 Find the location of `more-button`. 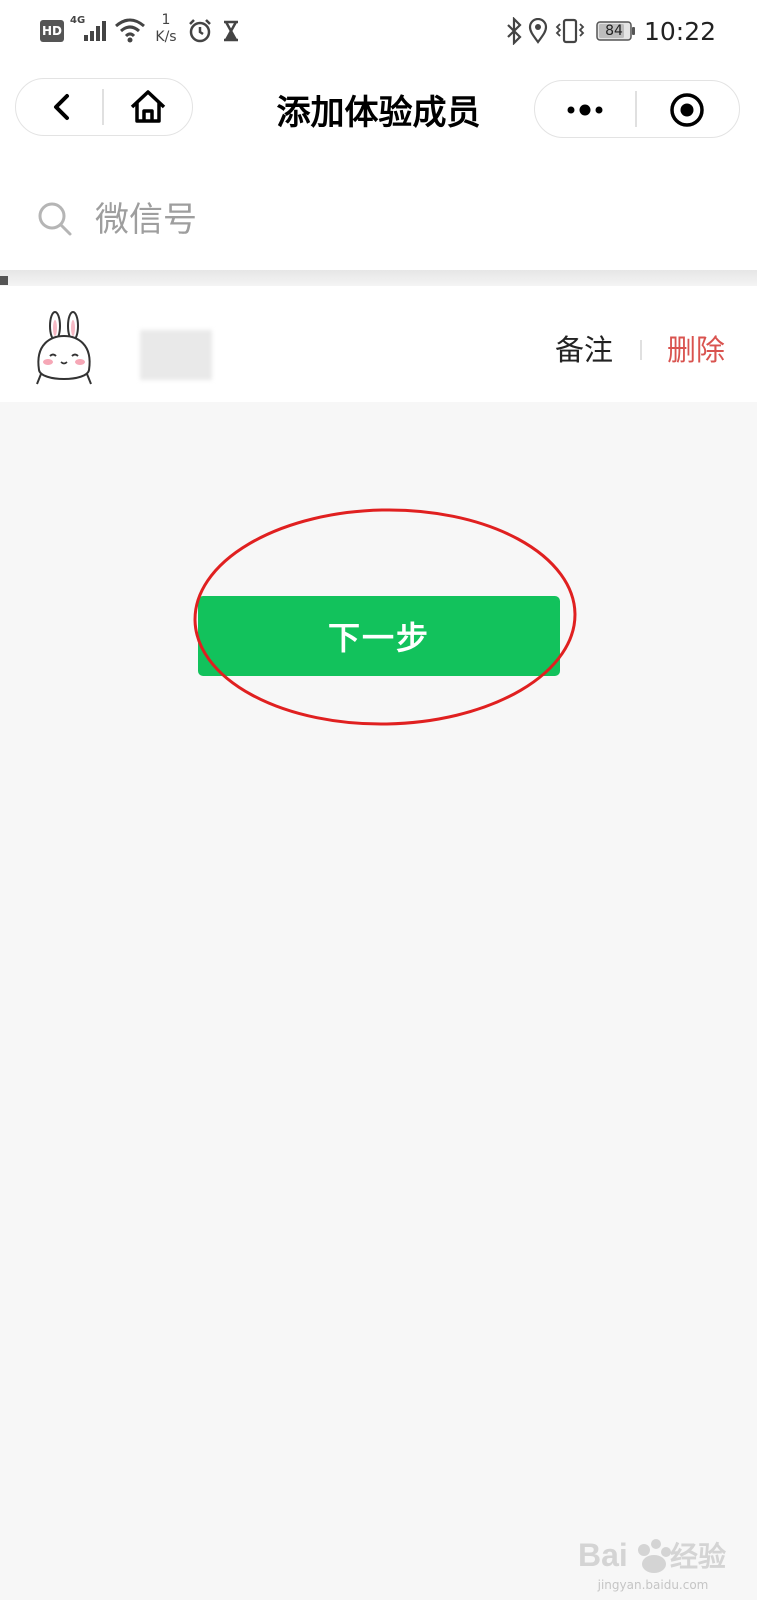

more-button is located at coordinates (585, 108).